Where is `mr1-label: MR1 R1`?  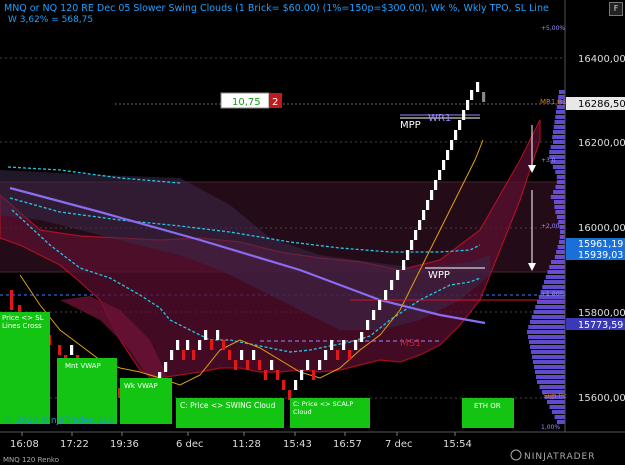 mr1-label: MR1 R1 is located at coordinates (553, 102).